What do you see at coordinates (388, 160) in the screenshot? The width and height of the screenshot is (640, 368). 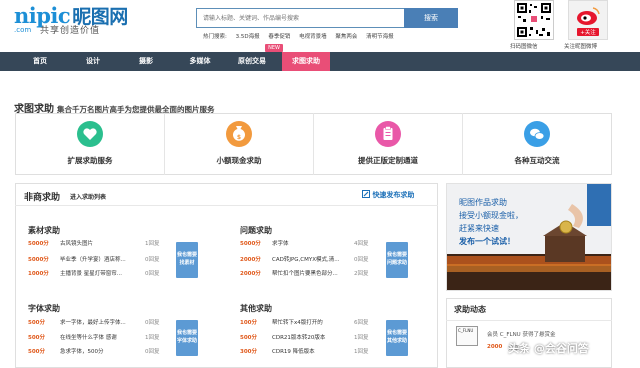 I see `service-label: 提供正版定制通道` at bounding box center [388, 160].